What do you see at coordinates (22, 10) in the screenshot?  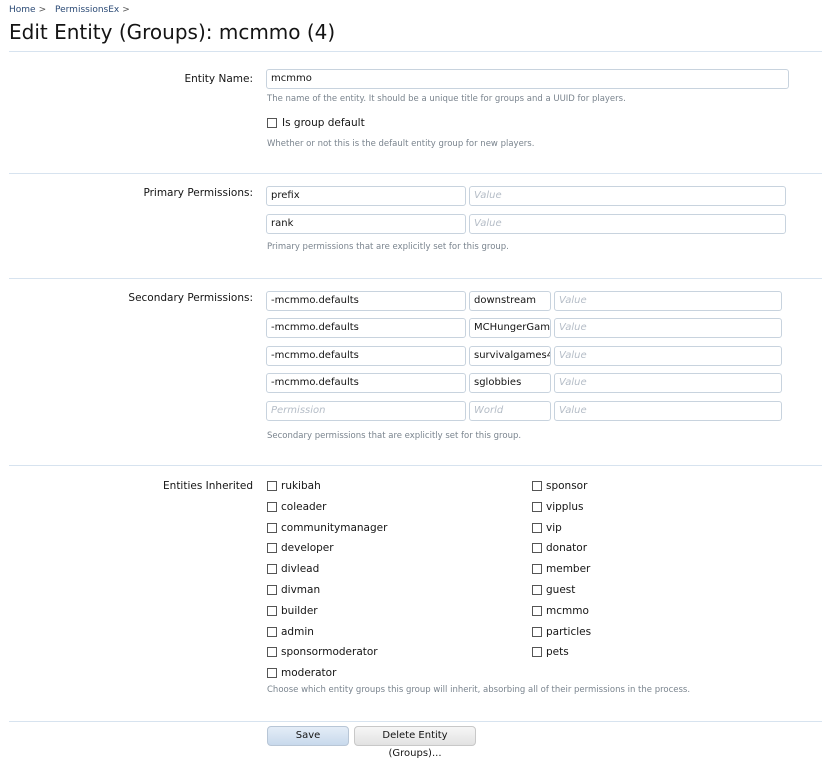 I see `breadcrumb-home: Home` at bounding box center [22, 10].